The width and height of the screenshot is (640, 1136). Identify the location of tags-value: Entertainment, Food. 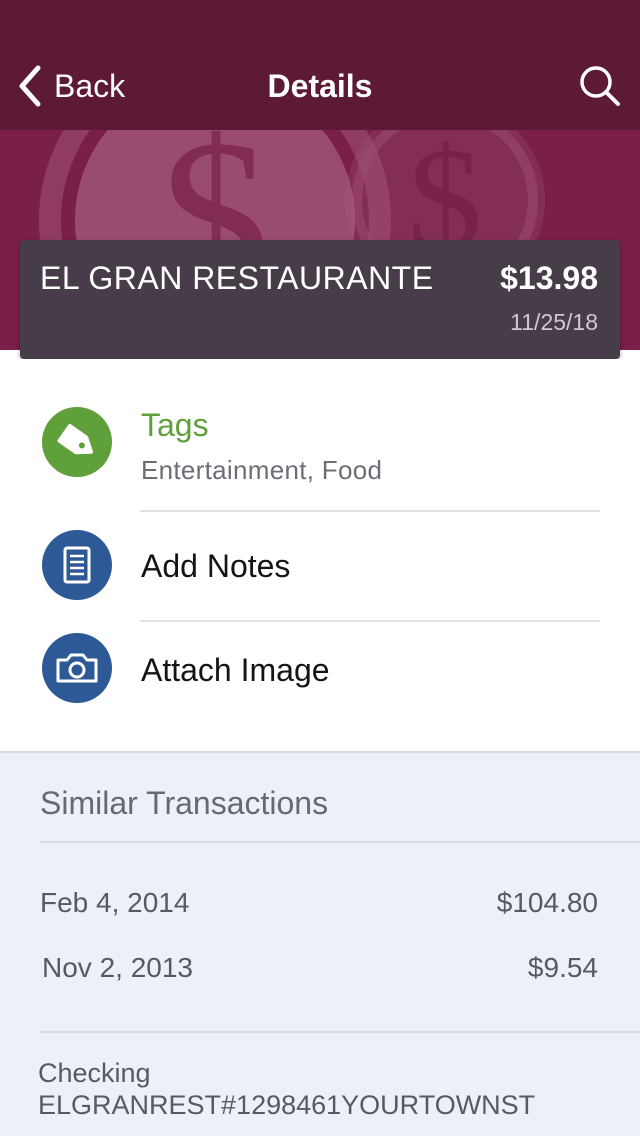
(262, 470).